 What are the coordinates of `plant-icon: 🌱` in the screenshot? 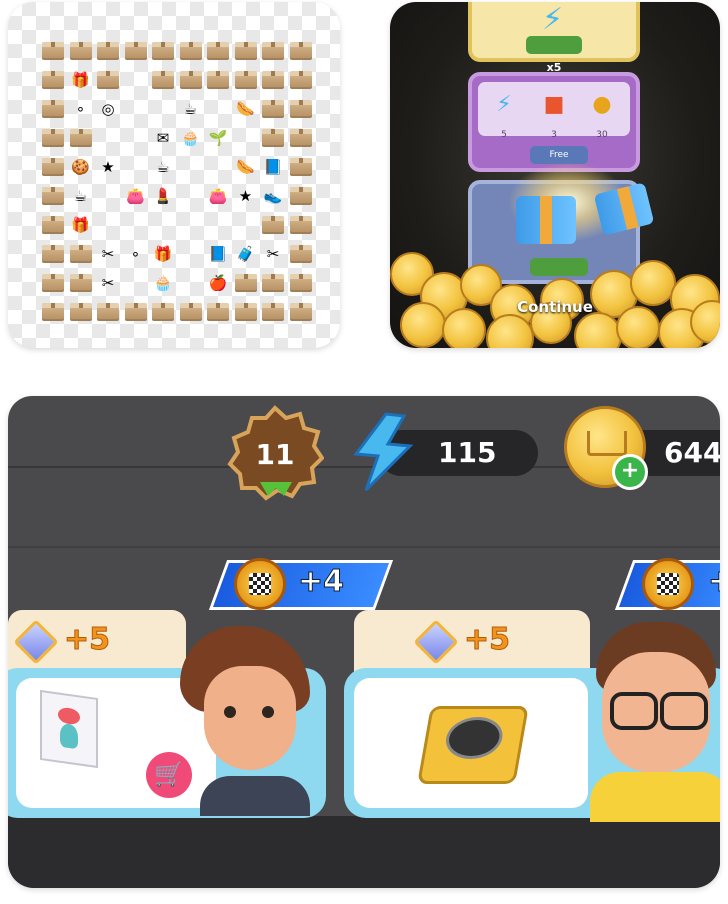 It's located at (218, 138).